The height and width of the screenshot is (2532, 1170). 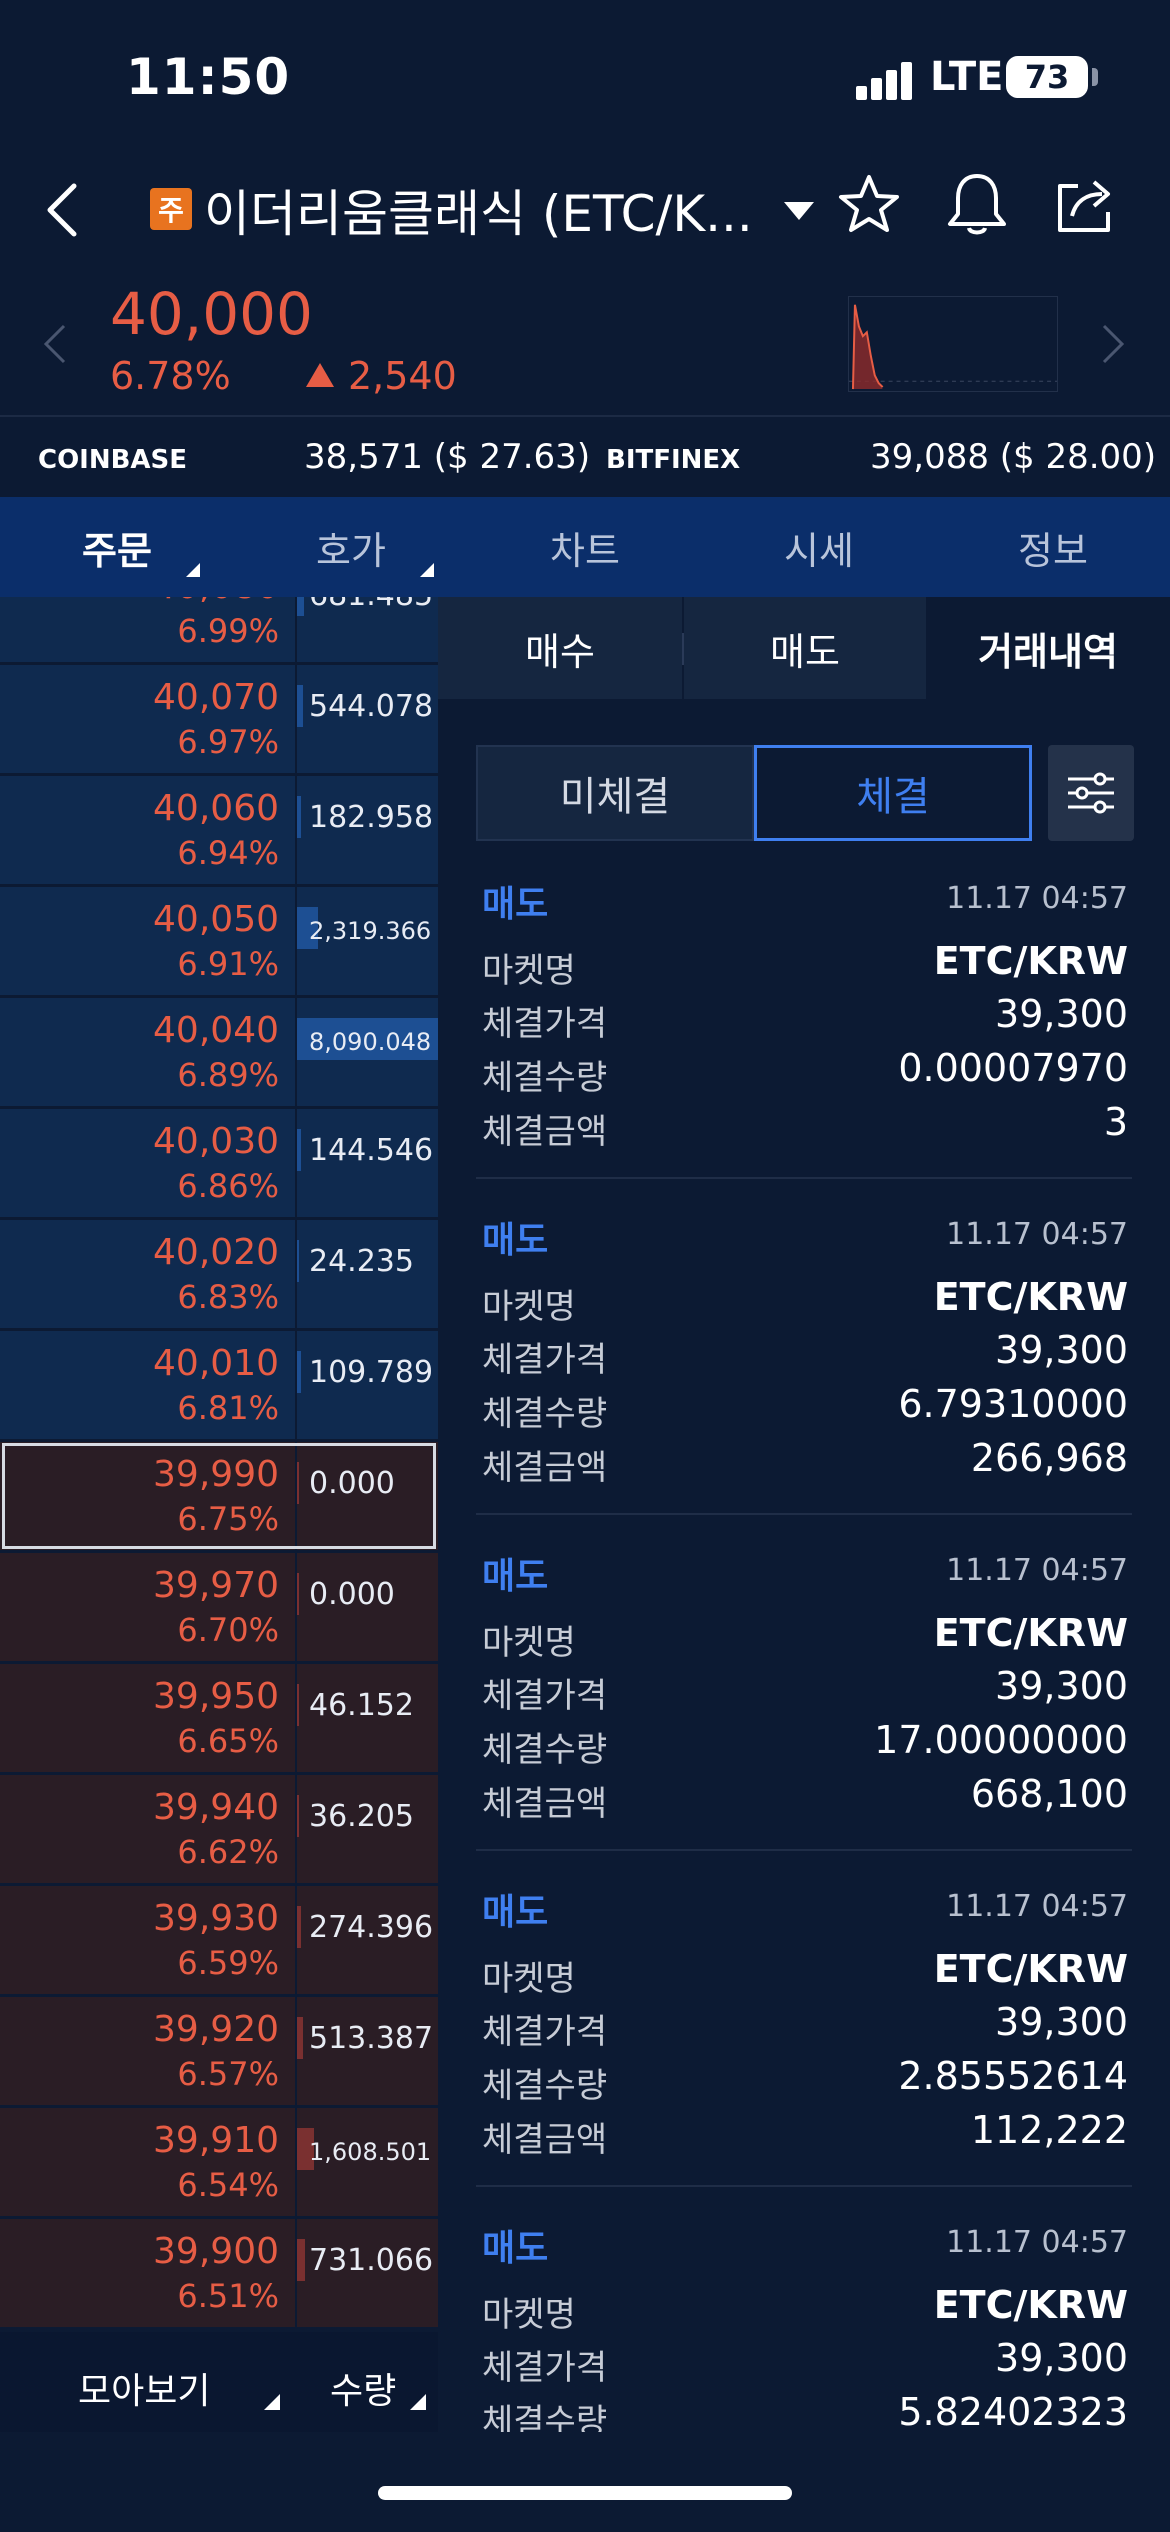 What do you see at coordinates (147, 941) in the screenshot?
I see `orderbook-price-cell: 40,050 6.91%` at bounding box center [147, 941].